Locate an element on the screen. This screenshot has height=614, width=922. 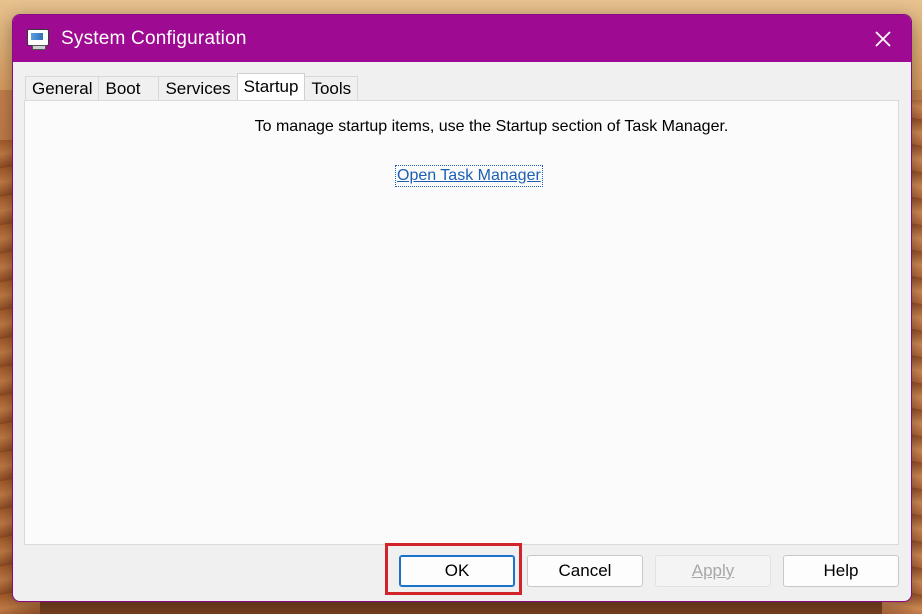
apply-button: Apply is located at coordinates (713, 571).